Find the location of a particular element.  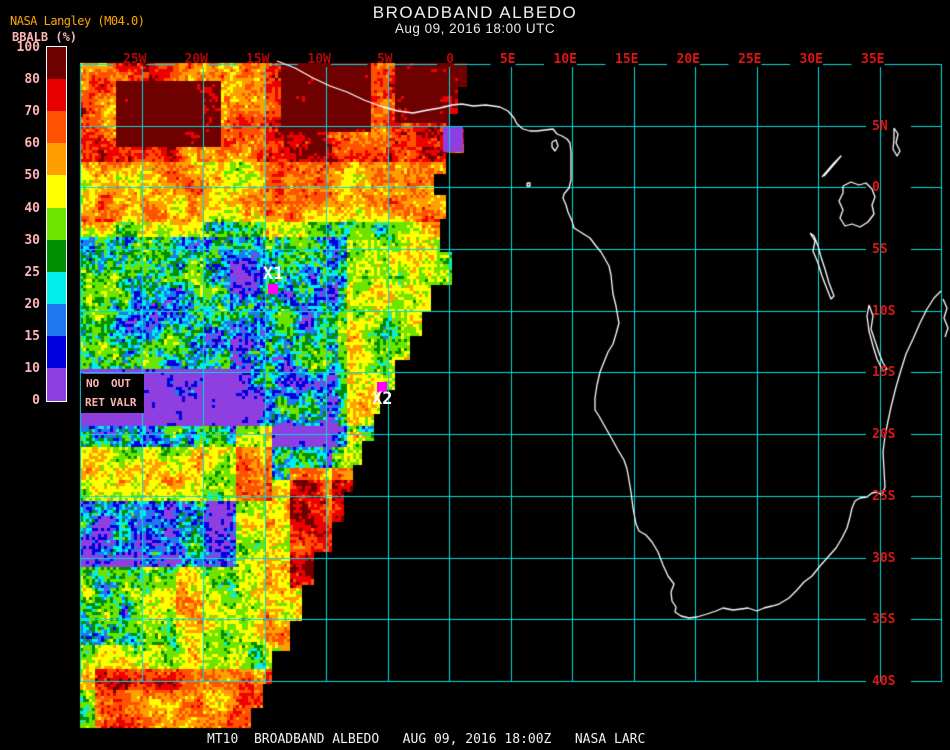

colorbar-tick-label: 100 is located at coordinates (28, 47).